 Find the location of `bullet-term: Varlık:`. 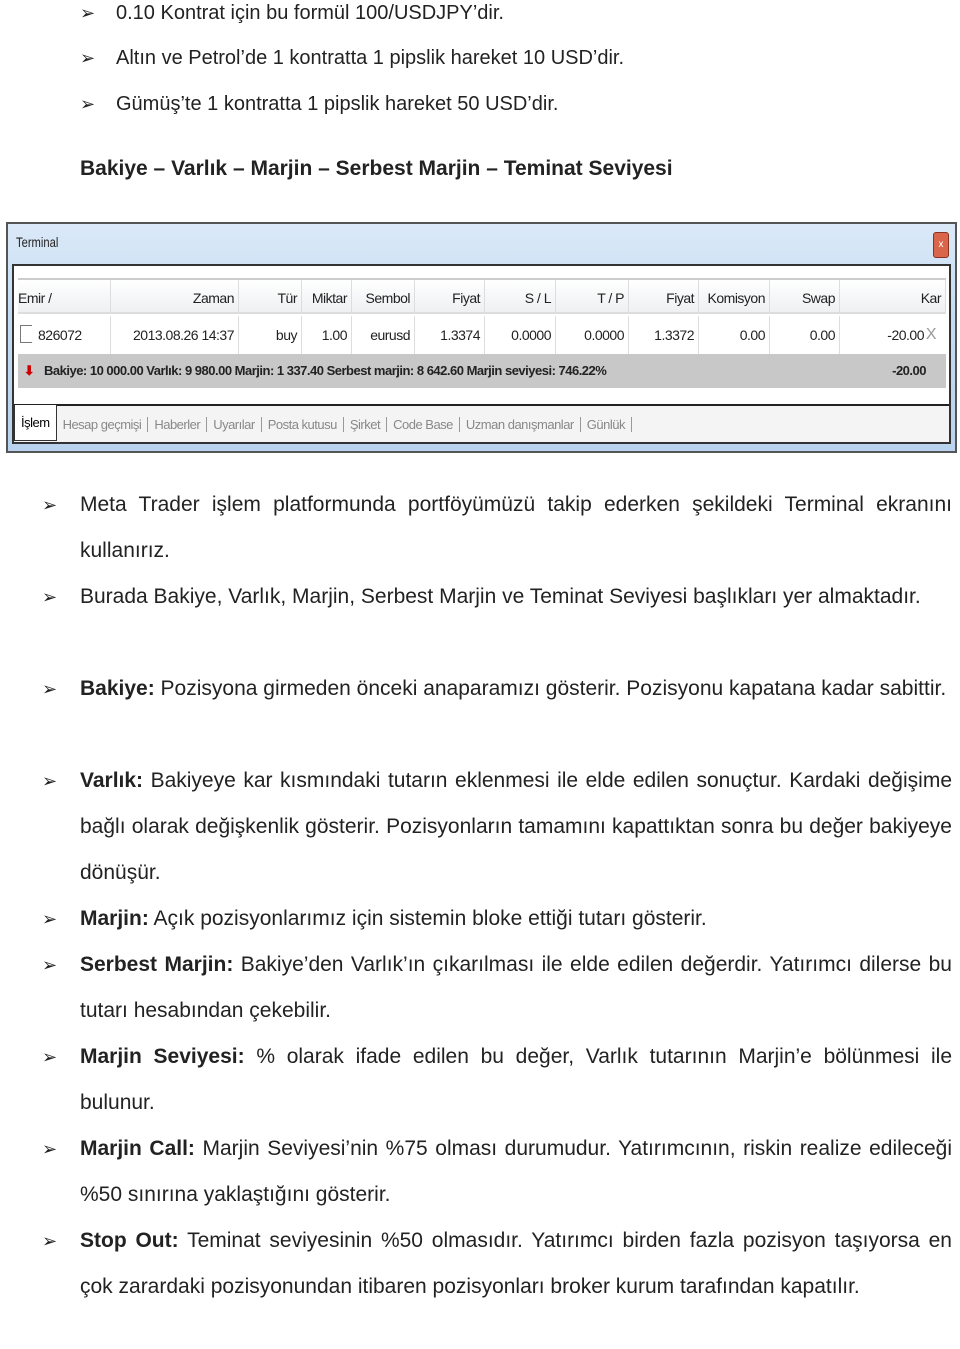

bullet-term: Varlık: is located at coordinates (112, 780).